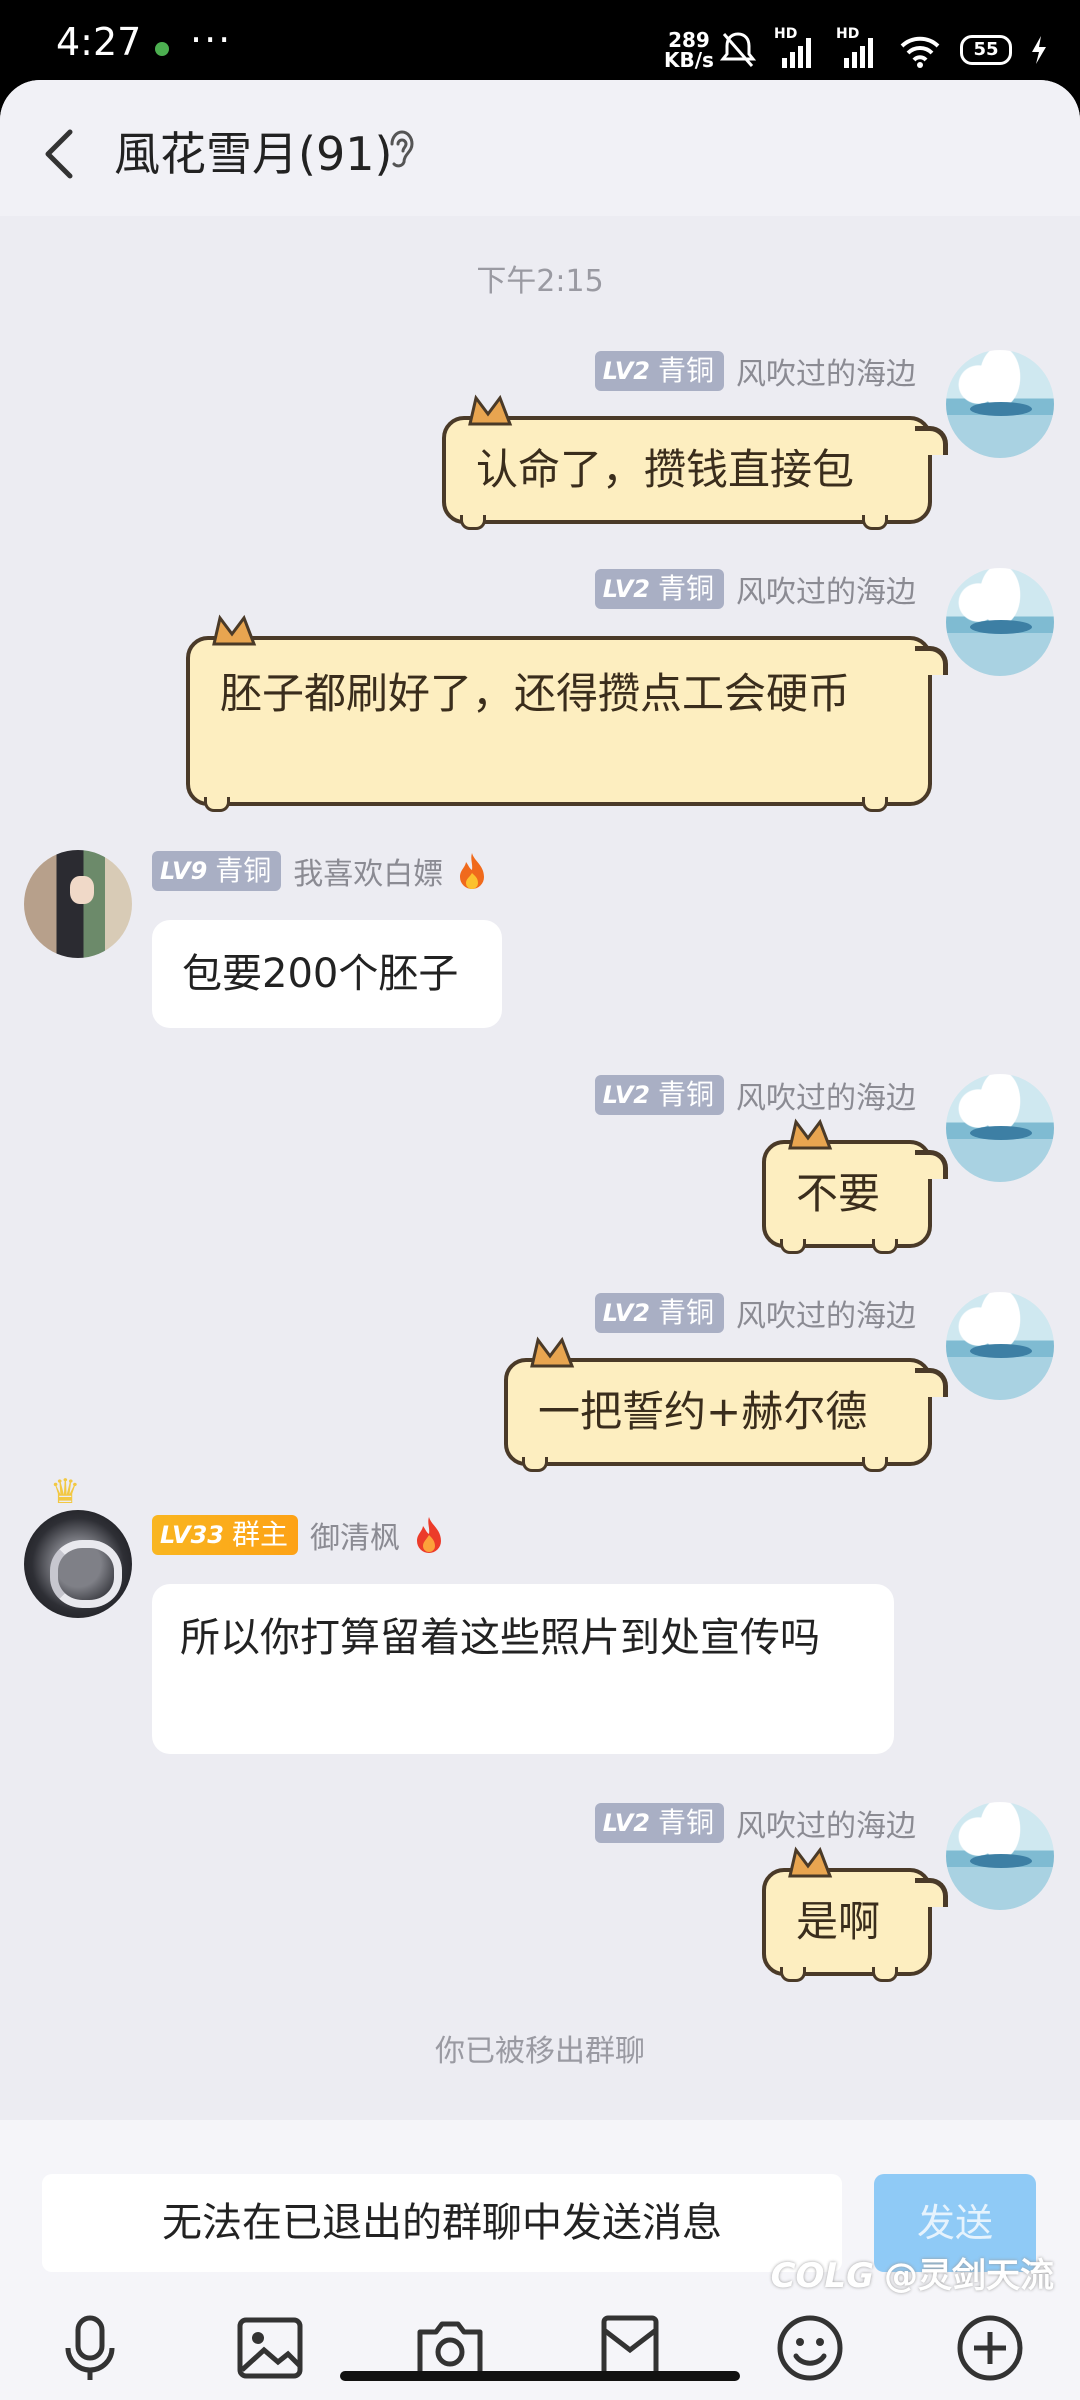 The width and height of the screenshot is (1080, 2400). Describe the element at coordinates (665, 469) in the screenshot. I see `message-text: 认命了，攒钱直接包` at that location.